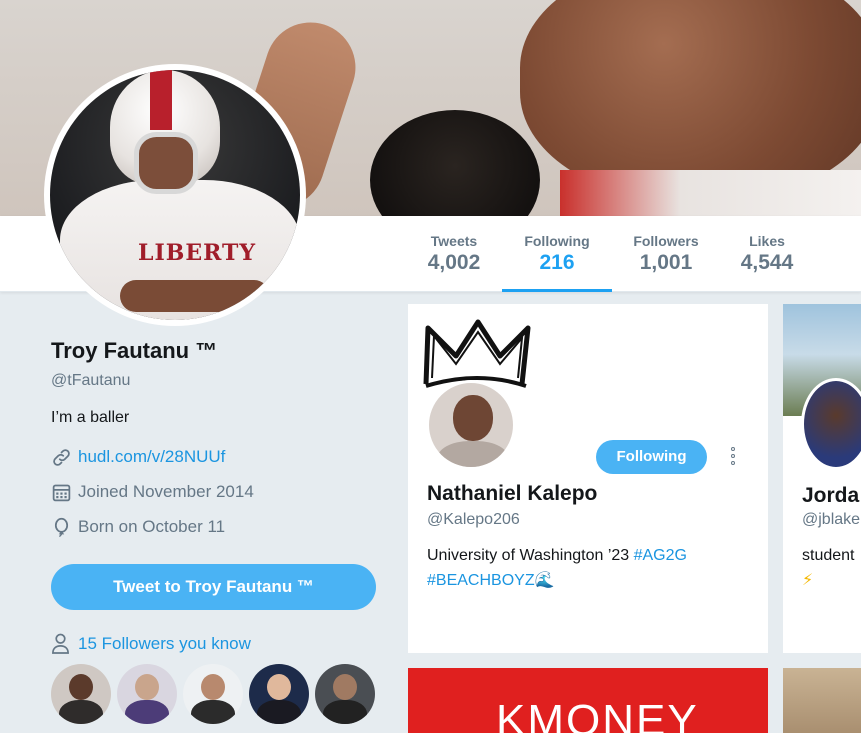  Describe the element at coordinates (767, 262) in the screenshot. I see `stat-value: 4,544` at that location.